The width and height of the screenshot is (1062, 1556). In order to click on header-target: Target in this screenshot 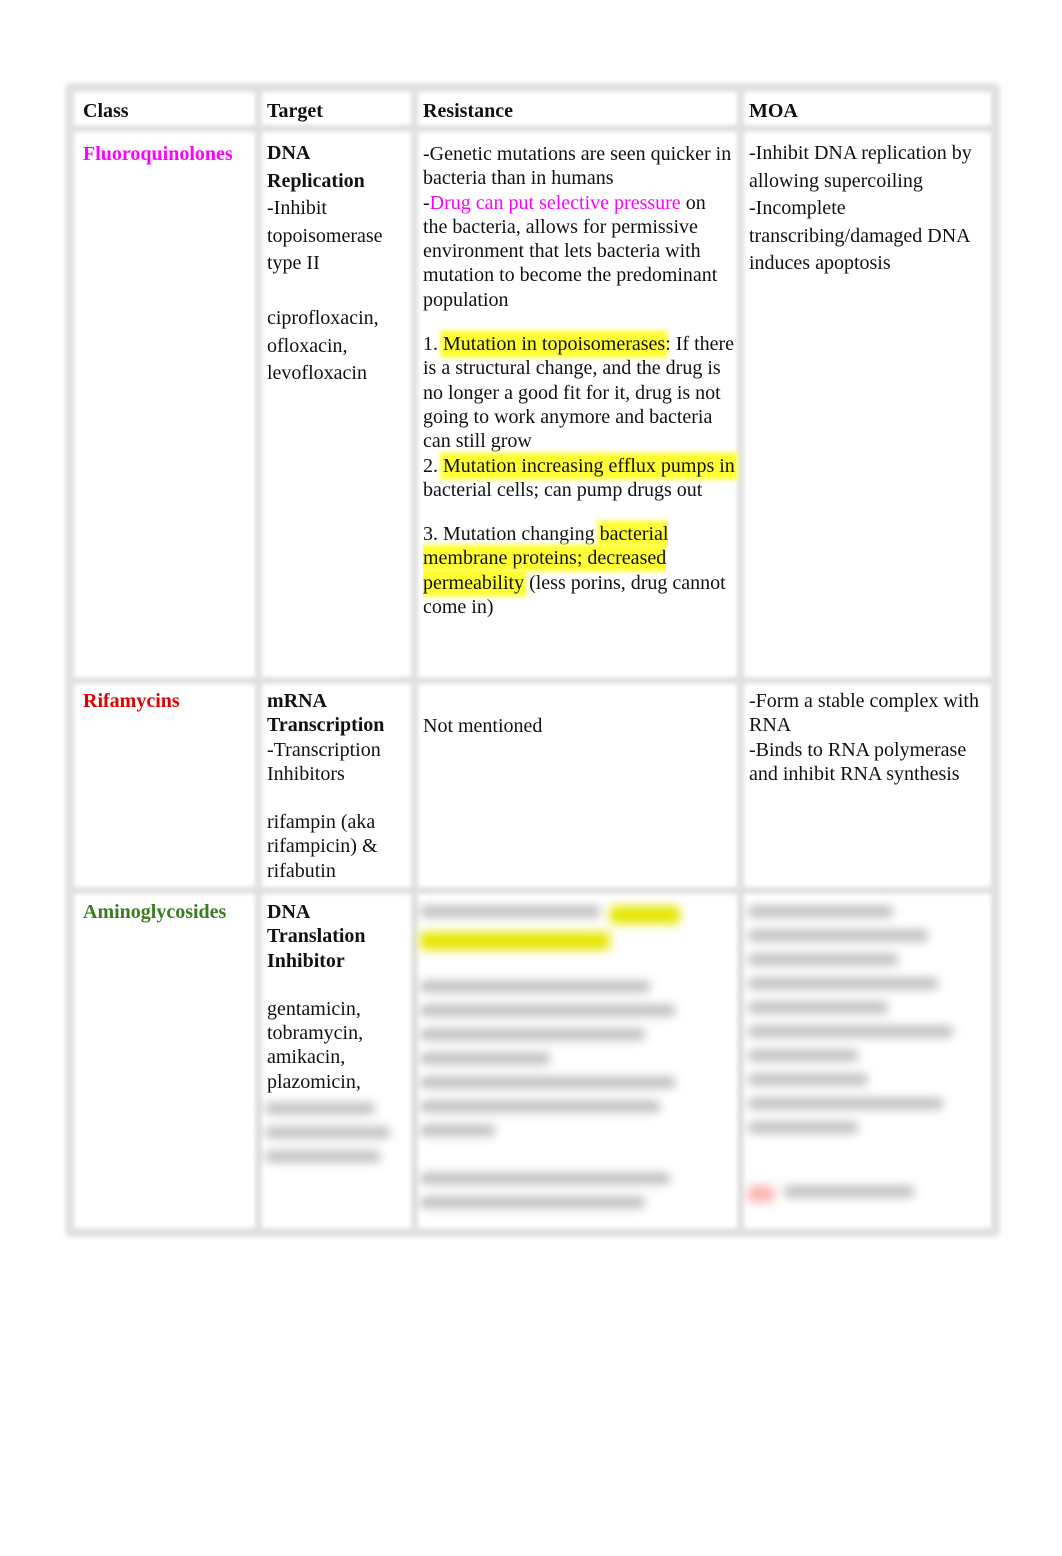, I will do `click(295, 111)`.